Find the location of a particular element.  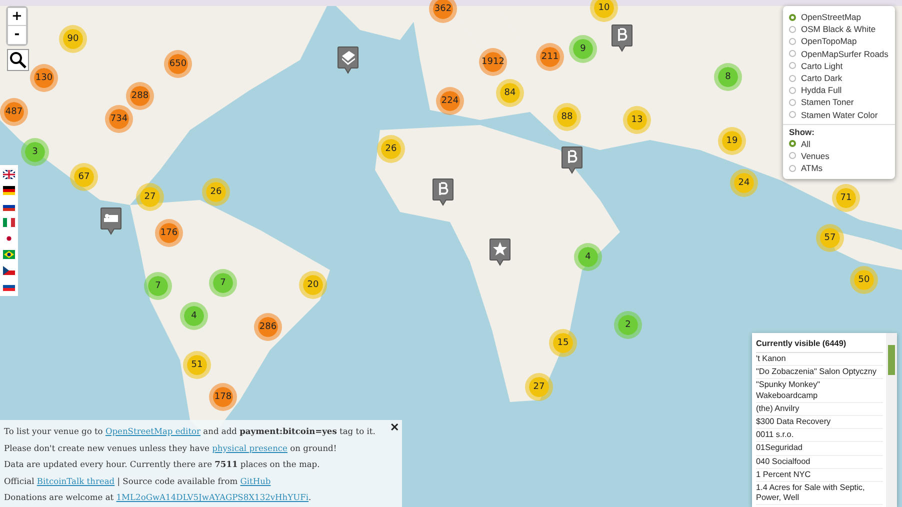

venue-item: "Spunky Monkey" Wakeboardcamp is located at coordinates (819, 391).